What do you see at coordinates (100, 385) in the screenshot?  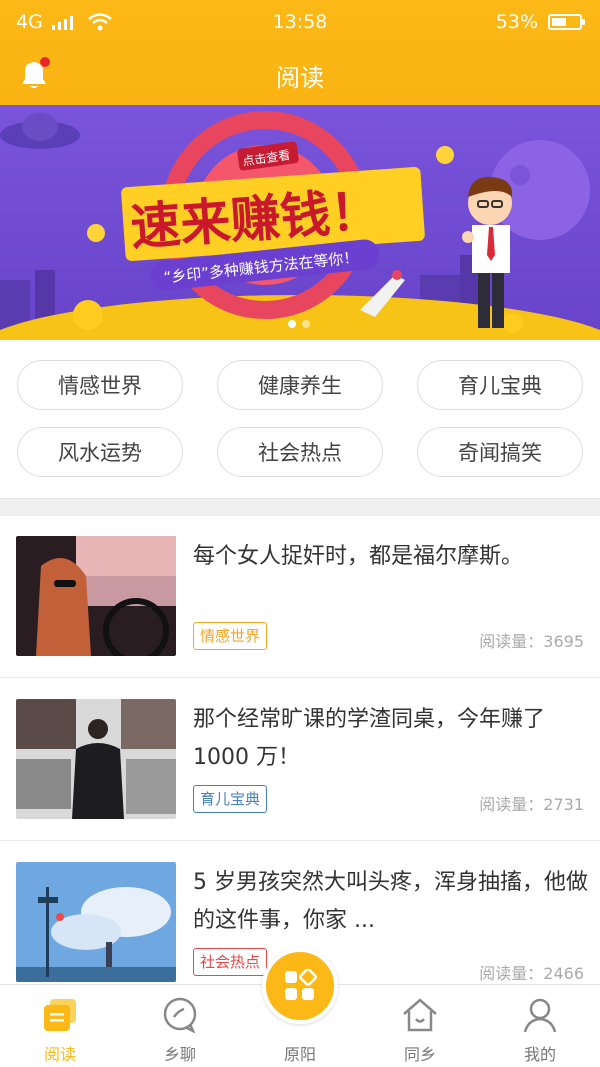 I see `category-chip: 情感世界` at bounding box center [100, 385].